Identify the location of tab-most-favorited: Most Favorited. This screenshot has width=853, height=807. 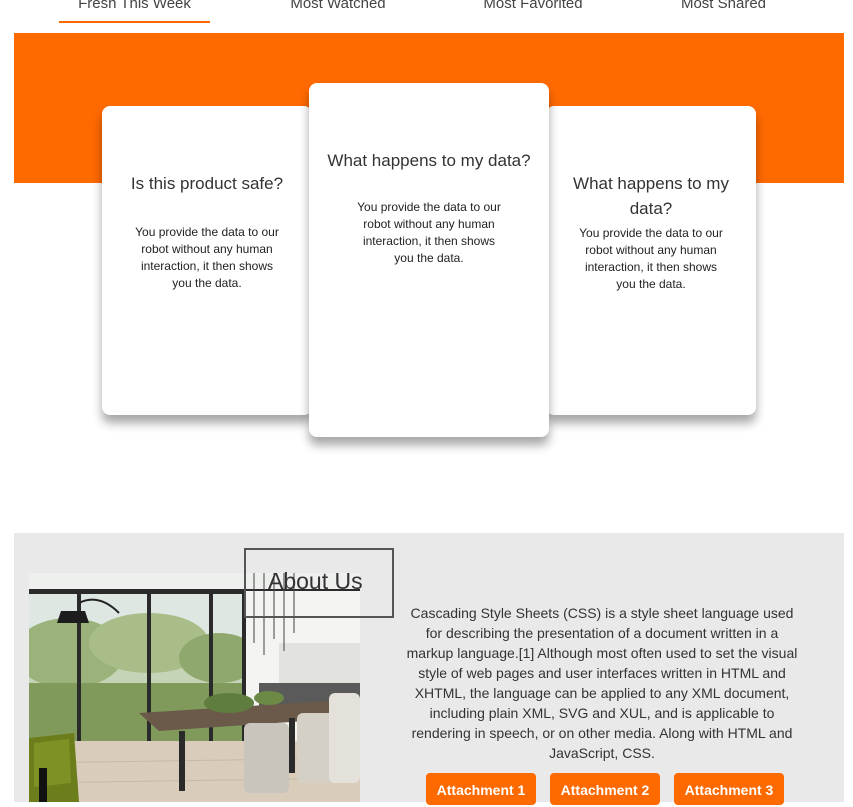
(533, 11).